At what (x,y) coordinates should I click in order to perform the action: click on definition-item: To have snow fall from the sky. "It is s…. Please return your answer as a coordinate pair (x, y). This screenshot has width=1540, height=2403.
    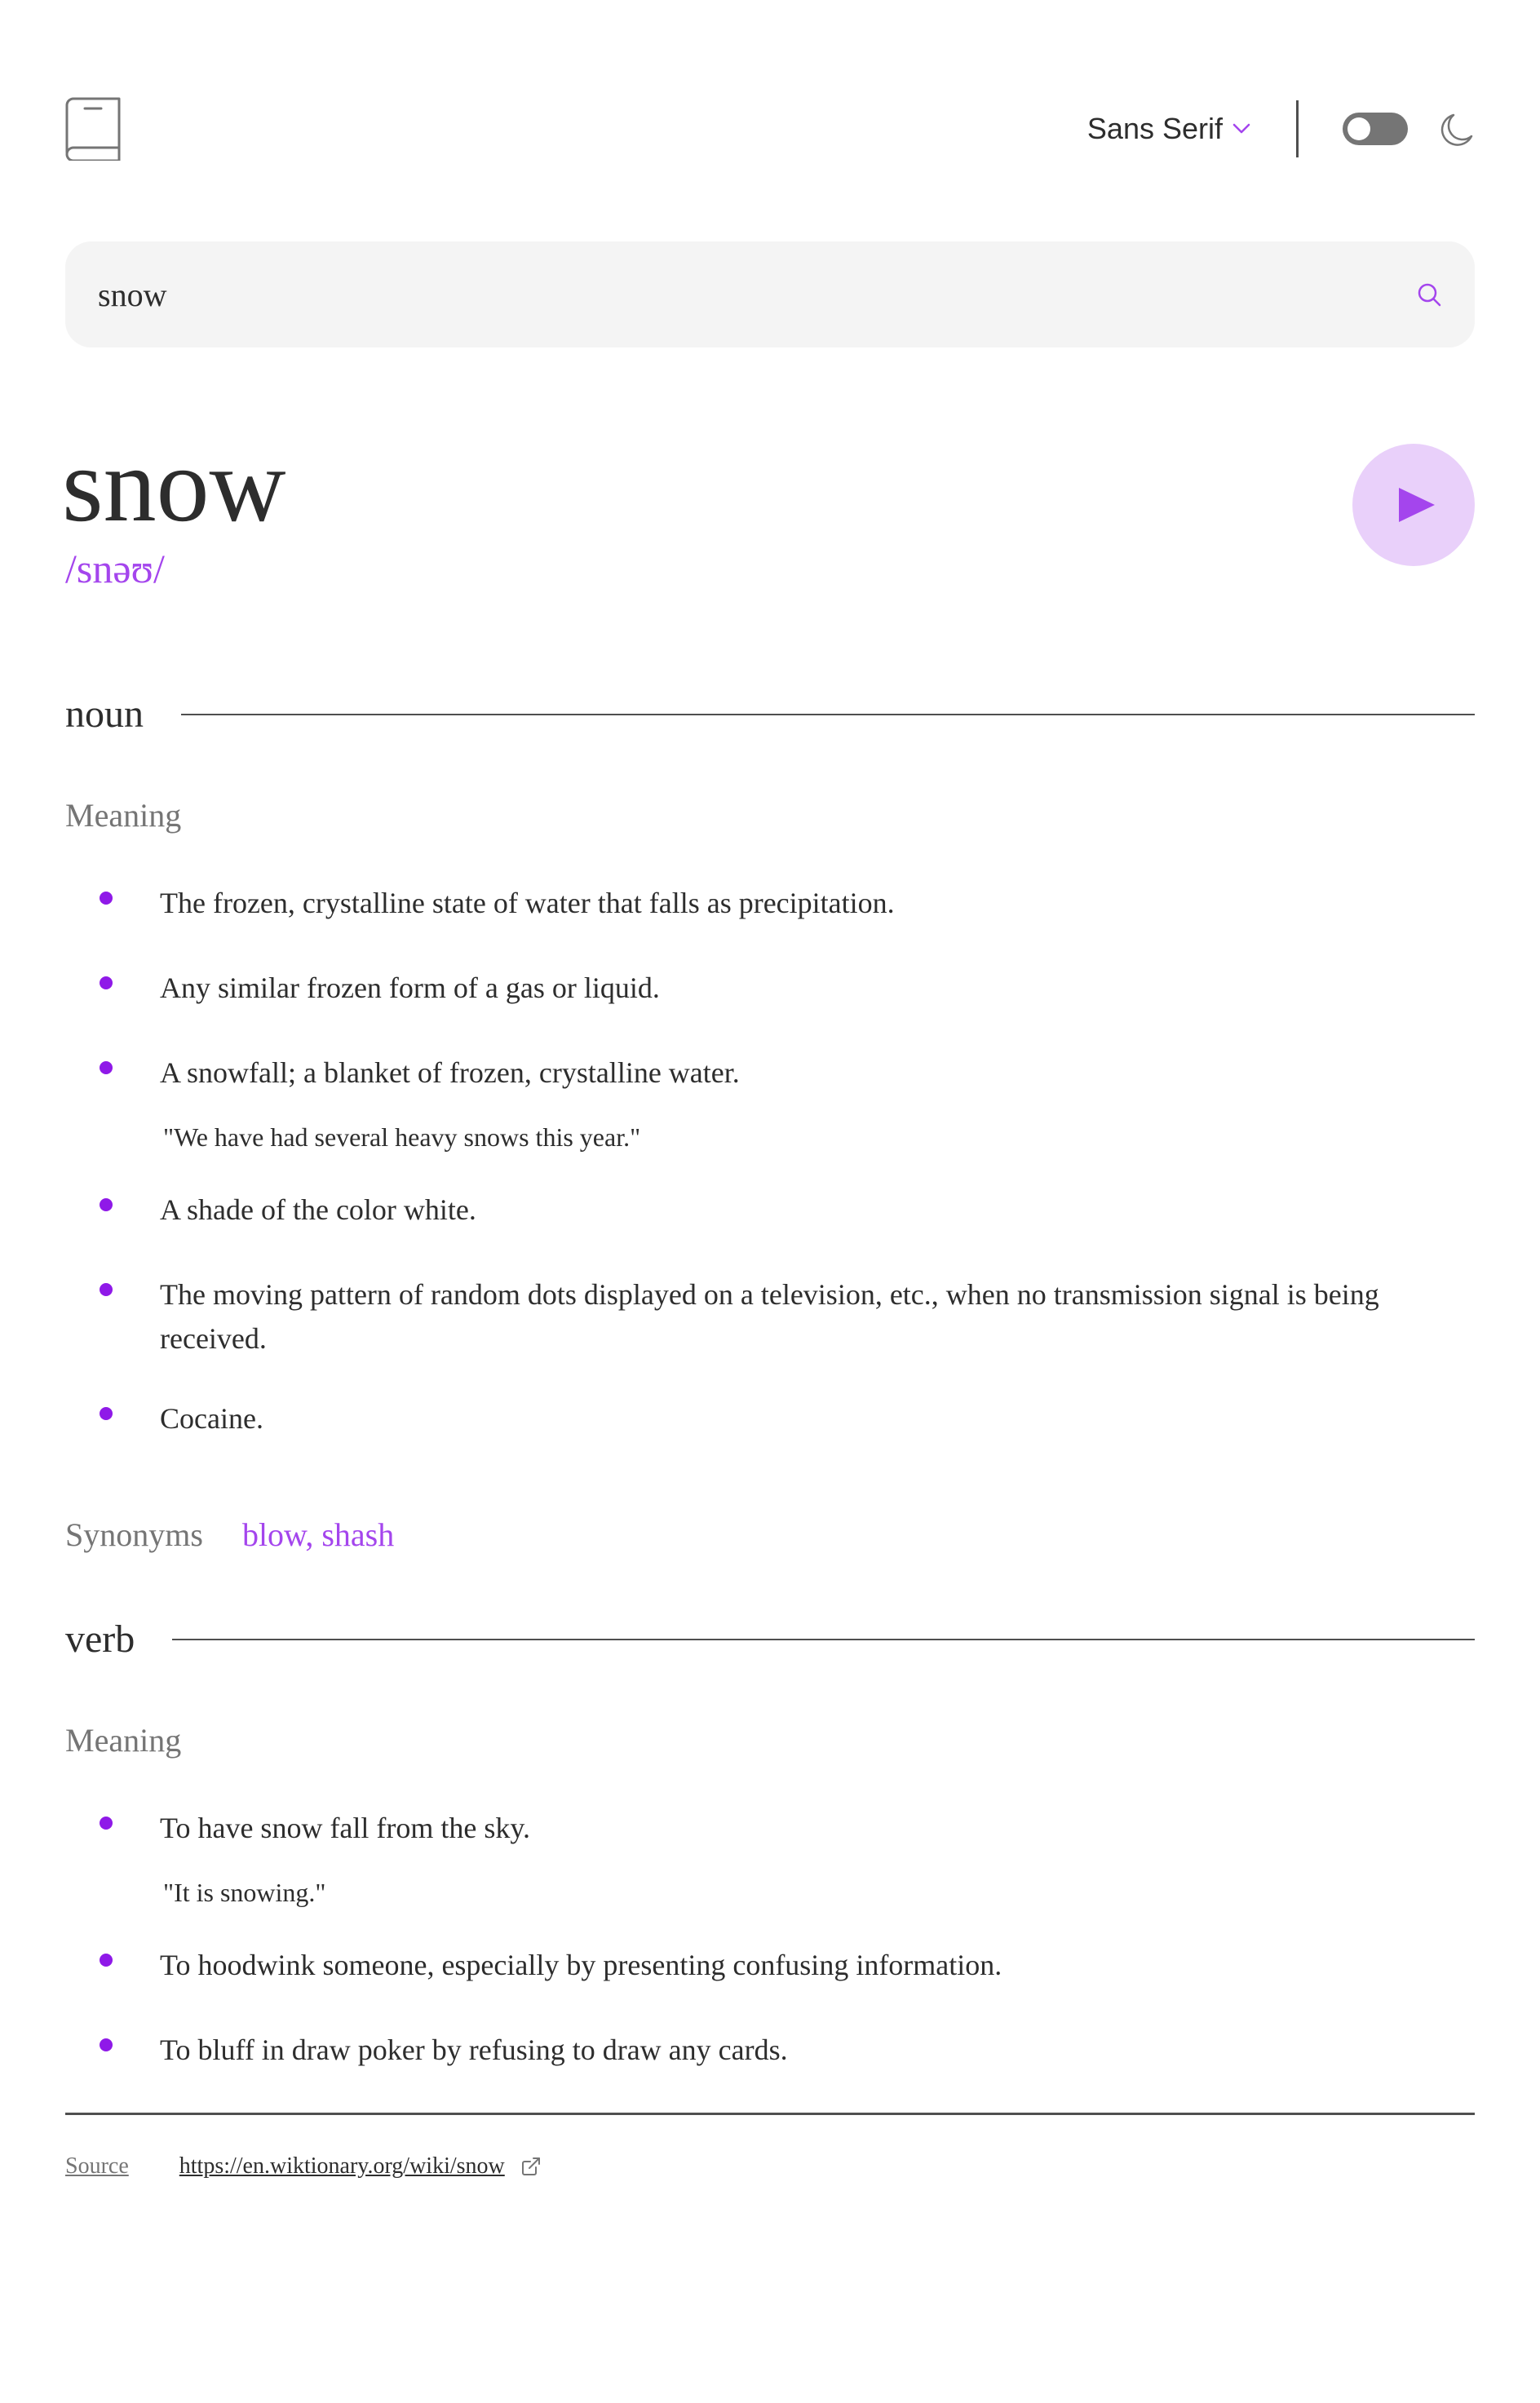
    Looking at the image, I should click on (770, 1858).